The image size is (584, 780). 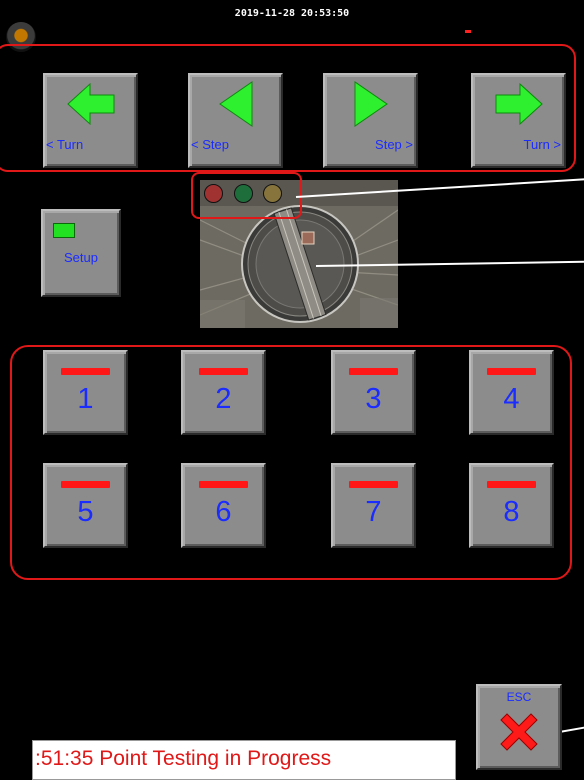 I want to click on step-left-label: < Step, so click(x=210, y=144).